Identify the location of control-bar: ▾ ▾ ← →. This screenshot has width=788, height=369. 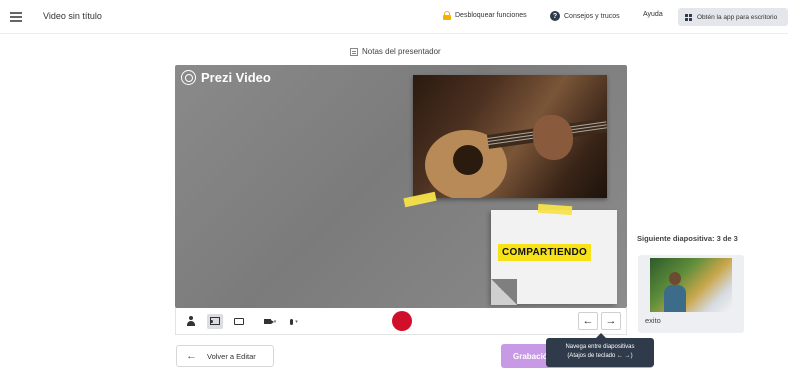
(401, 321).